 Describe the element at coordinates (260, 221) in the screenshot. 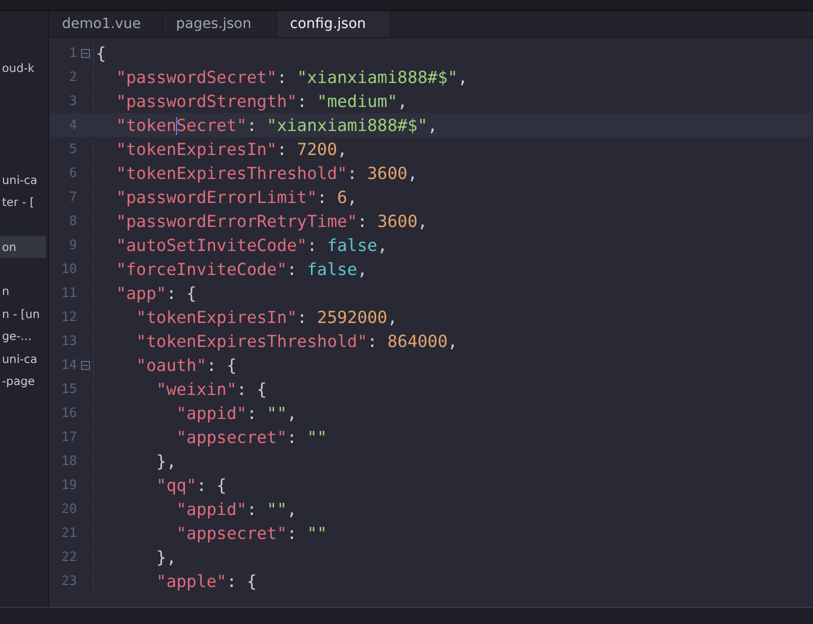

I see `code-line: "passwordErrorRetryTime": 3600,` at that location.